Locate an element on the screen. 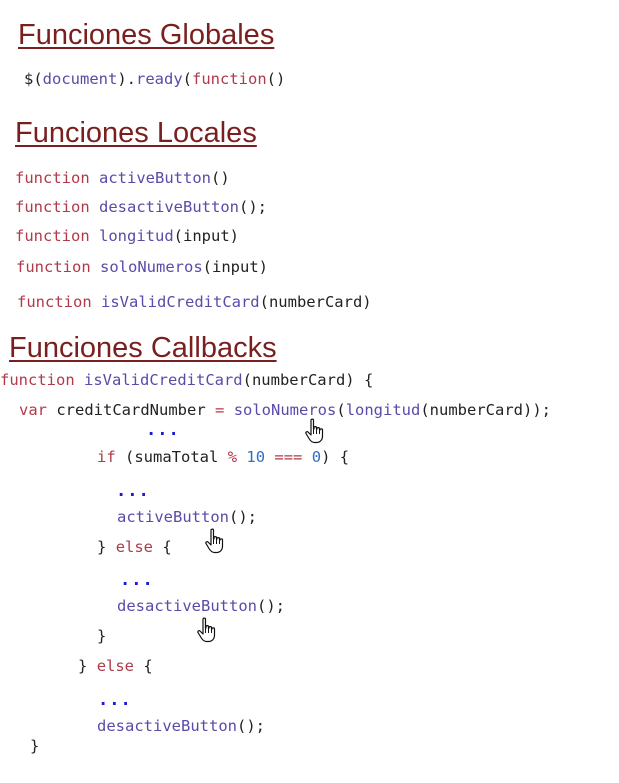  code-line-local-function: function desactiveButton(); is located at coordinates (141, 207).